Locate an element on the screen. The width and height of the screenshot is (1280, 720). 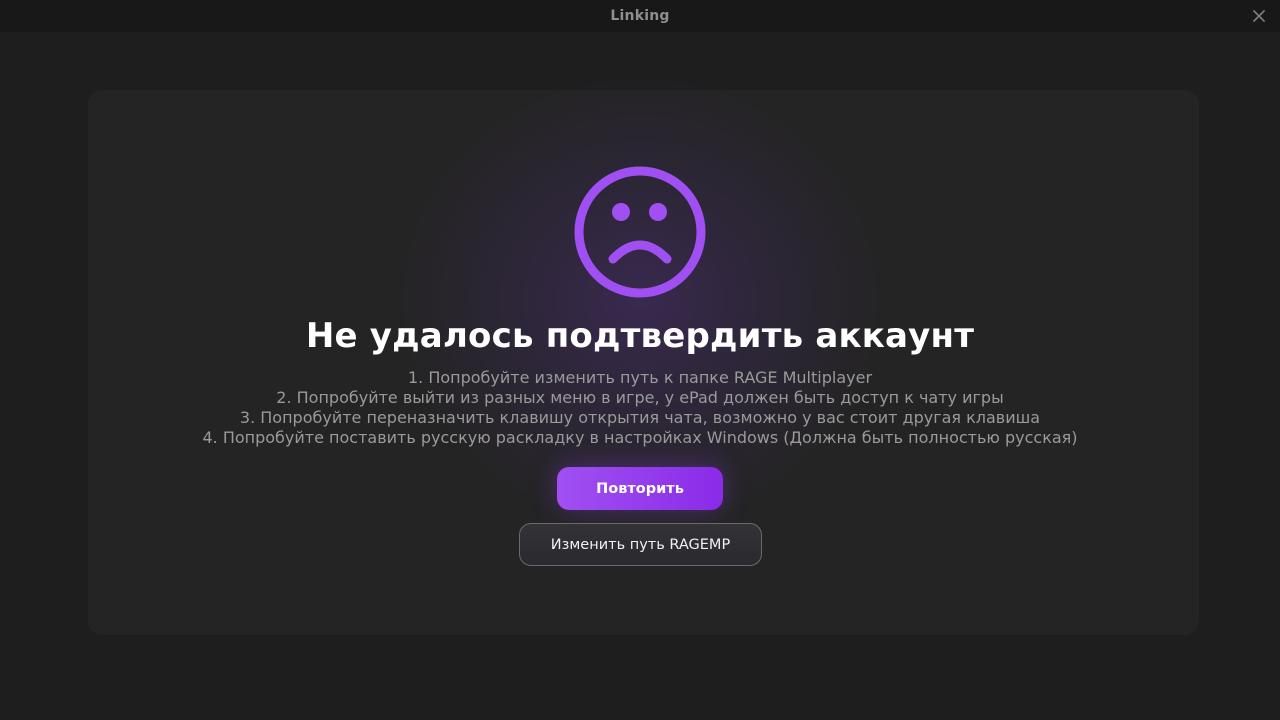
window-title: Linking is located at coordinates (640, 16).